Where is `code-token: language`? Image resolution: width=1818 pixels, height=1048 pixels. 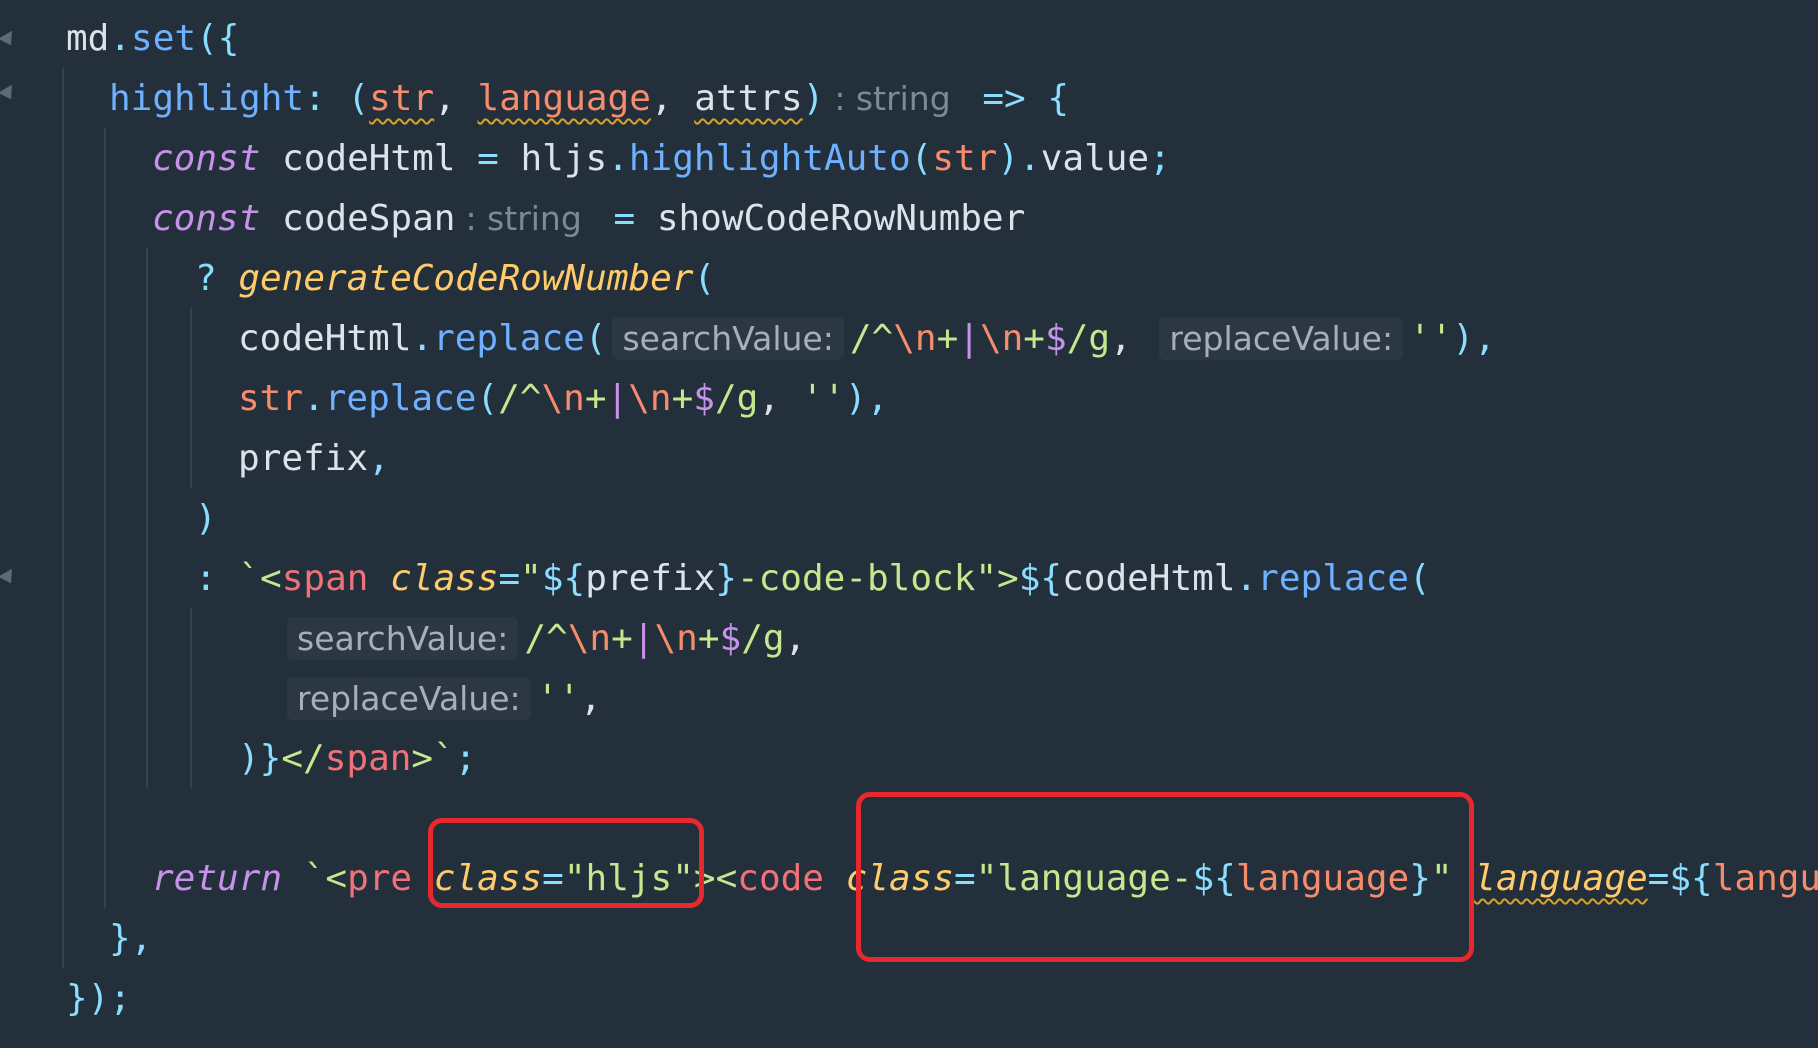 code-token: language is located at coordinates (1561, 878).